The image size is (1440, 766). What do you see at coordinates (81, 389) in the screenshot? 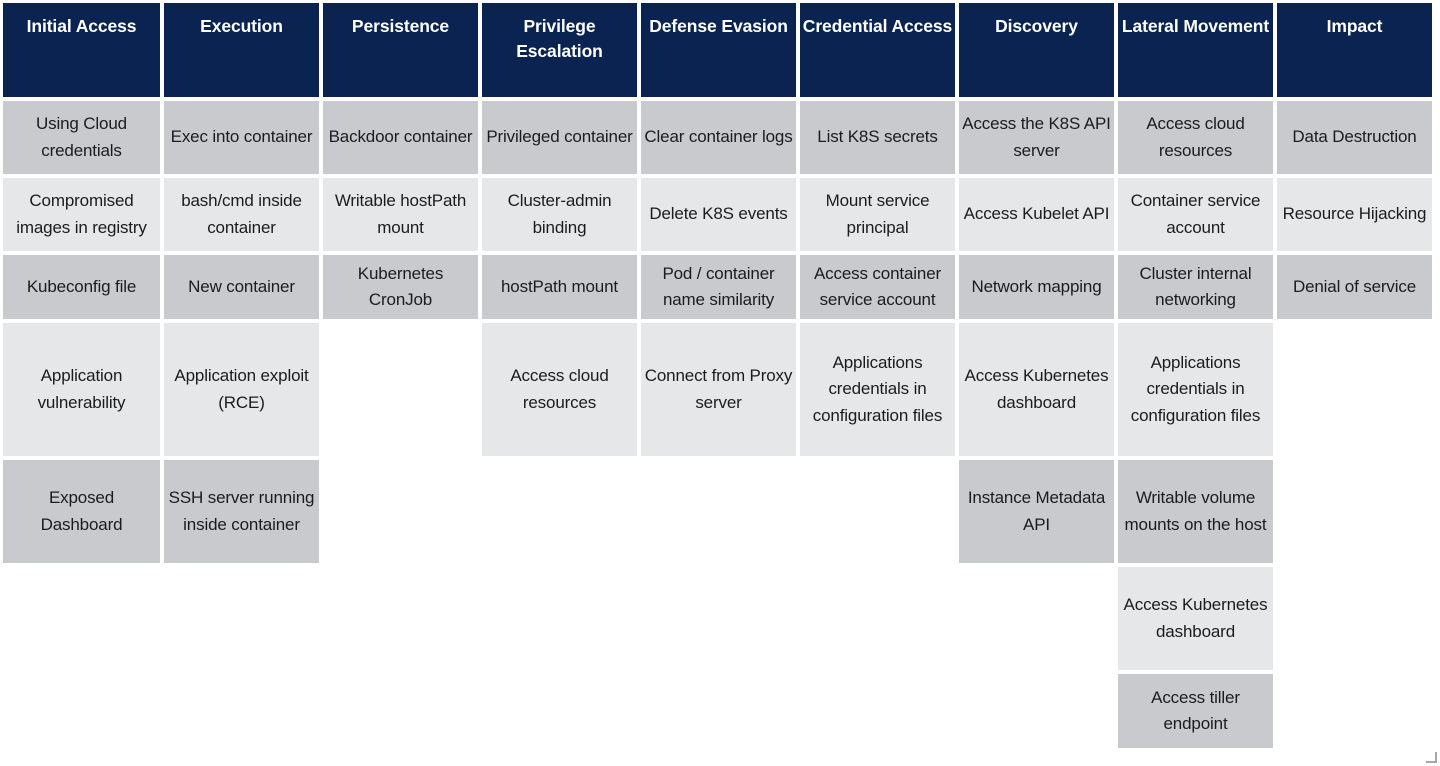
I see `technique-cell: Application vulnerability` at bounding box center [81, 389].